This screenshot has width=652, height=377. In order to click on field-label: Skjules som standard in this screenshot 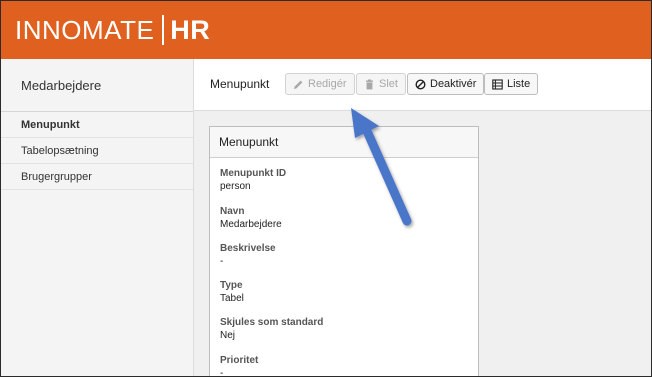, I will do `click(272, 322)`.